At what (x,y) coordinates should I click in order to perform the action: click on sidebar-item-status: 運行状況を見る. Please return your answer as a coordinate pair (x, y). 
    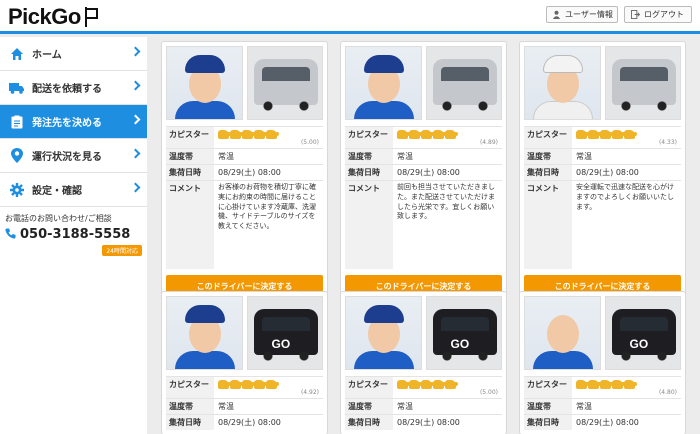
    Looking at the image, I should click on (73, 156).